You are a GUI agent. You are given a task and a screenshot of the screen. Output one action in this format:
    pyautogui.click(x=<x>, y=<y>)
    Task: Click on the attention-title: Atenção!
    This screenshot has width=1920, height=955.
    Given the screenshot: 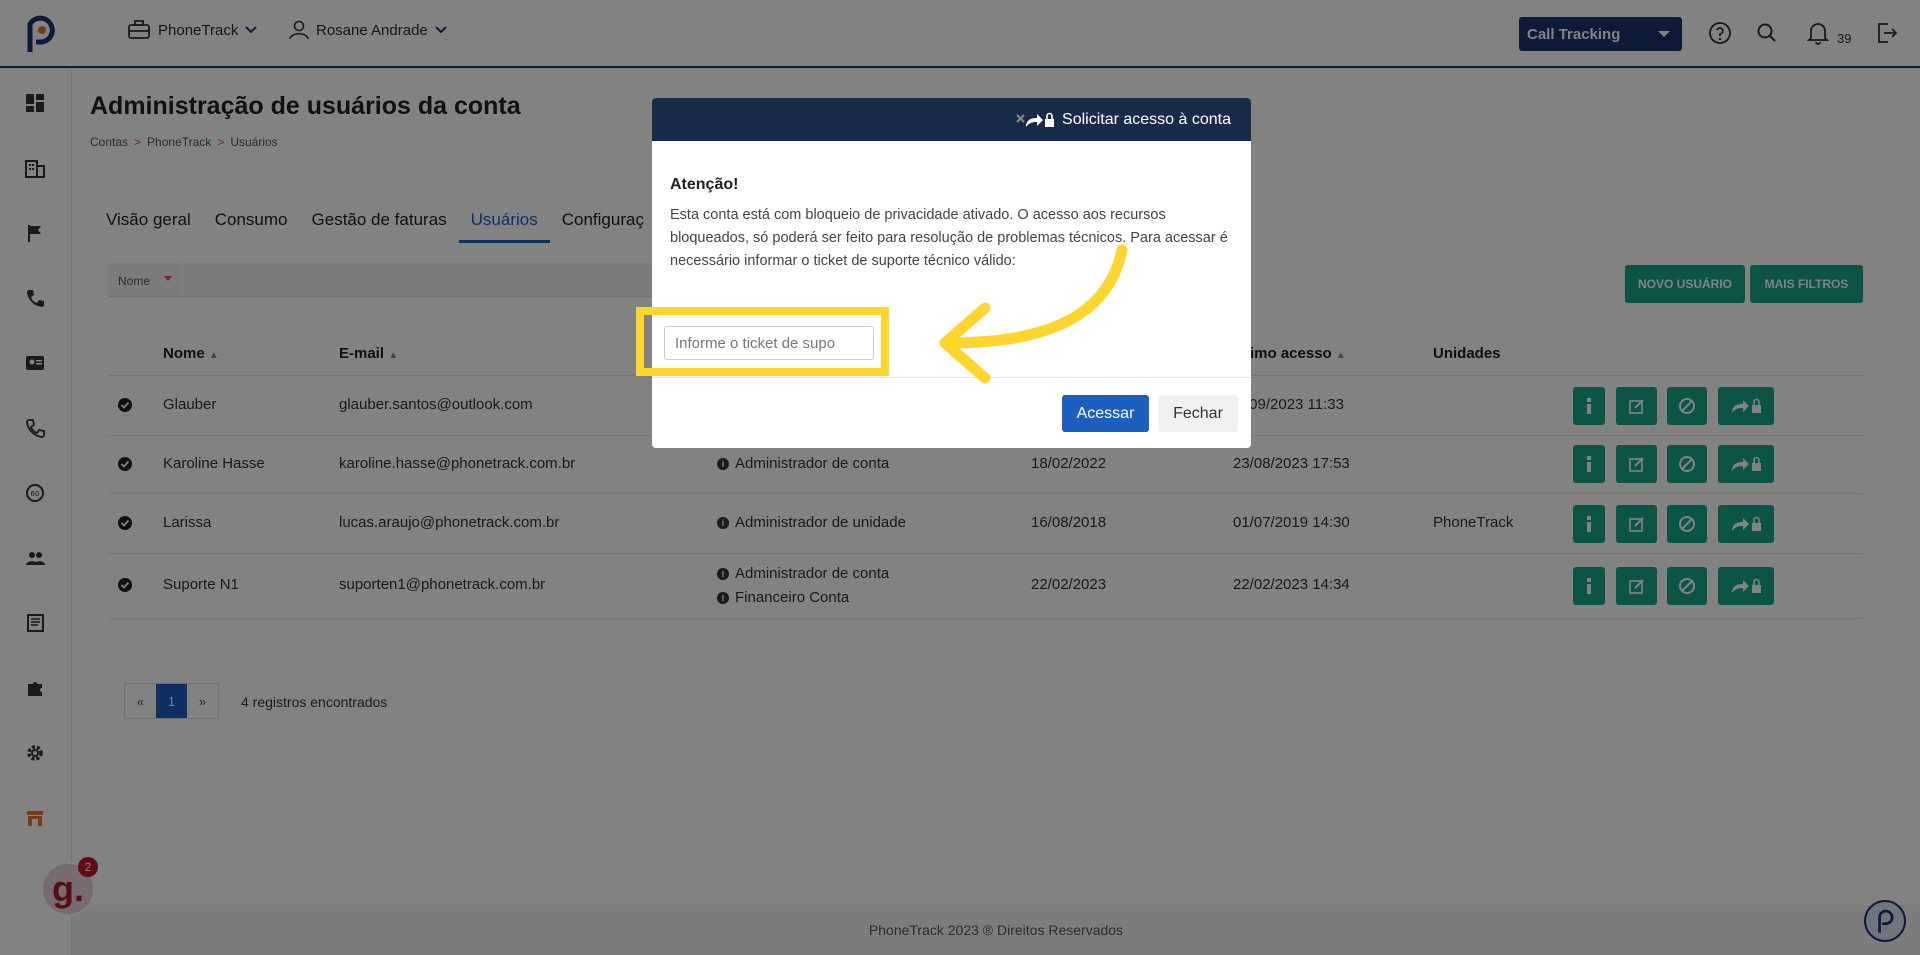 What is the action you would take?
    pyautogui.click(x=704, y=184)
    